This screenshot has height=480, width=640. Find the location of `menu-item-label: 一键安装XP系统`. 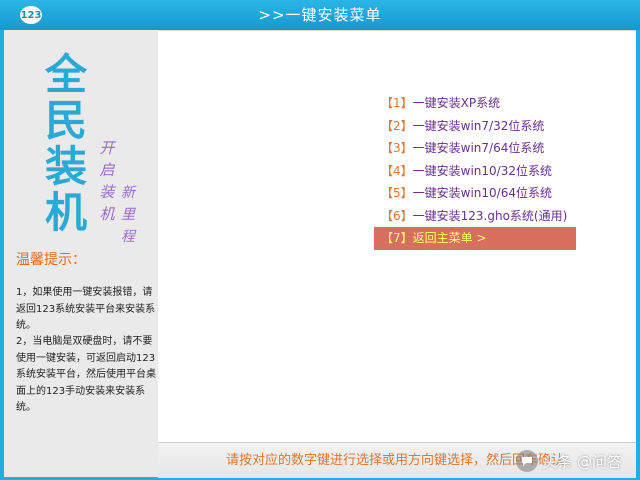

menu-item-label: 一键安装XP系统 is located at coordinates (456, 103).